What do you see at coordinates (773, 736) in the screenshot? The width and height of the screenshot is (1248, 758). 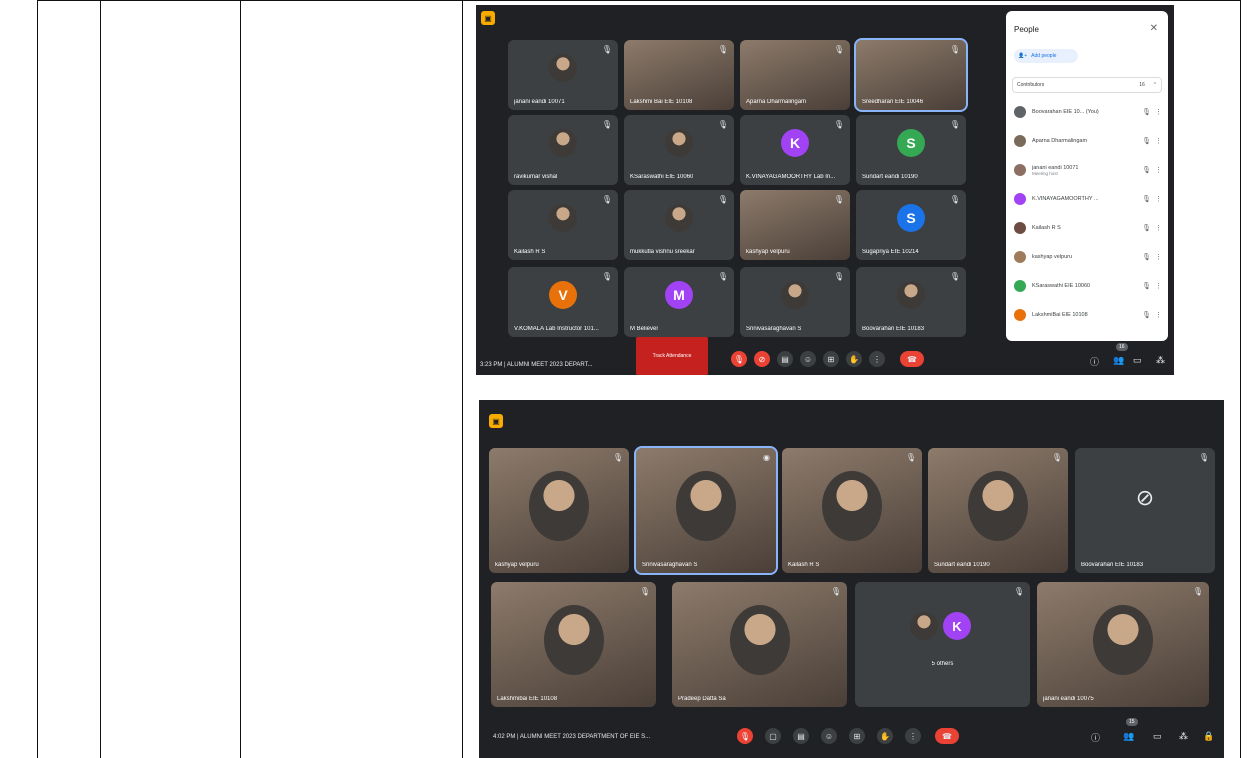 I see `camera-button: ▢` at bounding box center [773, 736].